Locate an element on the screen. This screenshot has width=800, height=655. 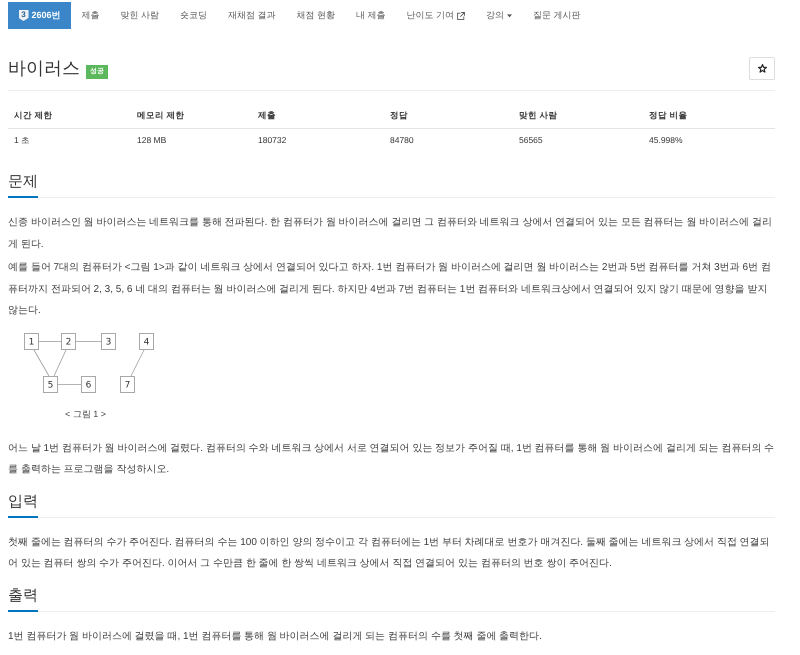
tier-badge: 3 is located at coordinates (23, 15).